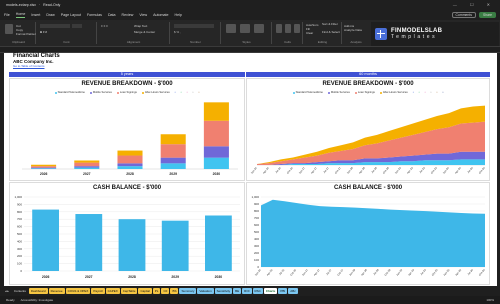 The image size is (500, 304). What do you see at coordinates (297, 28) in the screenshot?
I see `format-cells-icon` at bounding box center [297, 28].